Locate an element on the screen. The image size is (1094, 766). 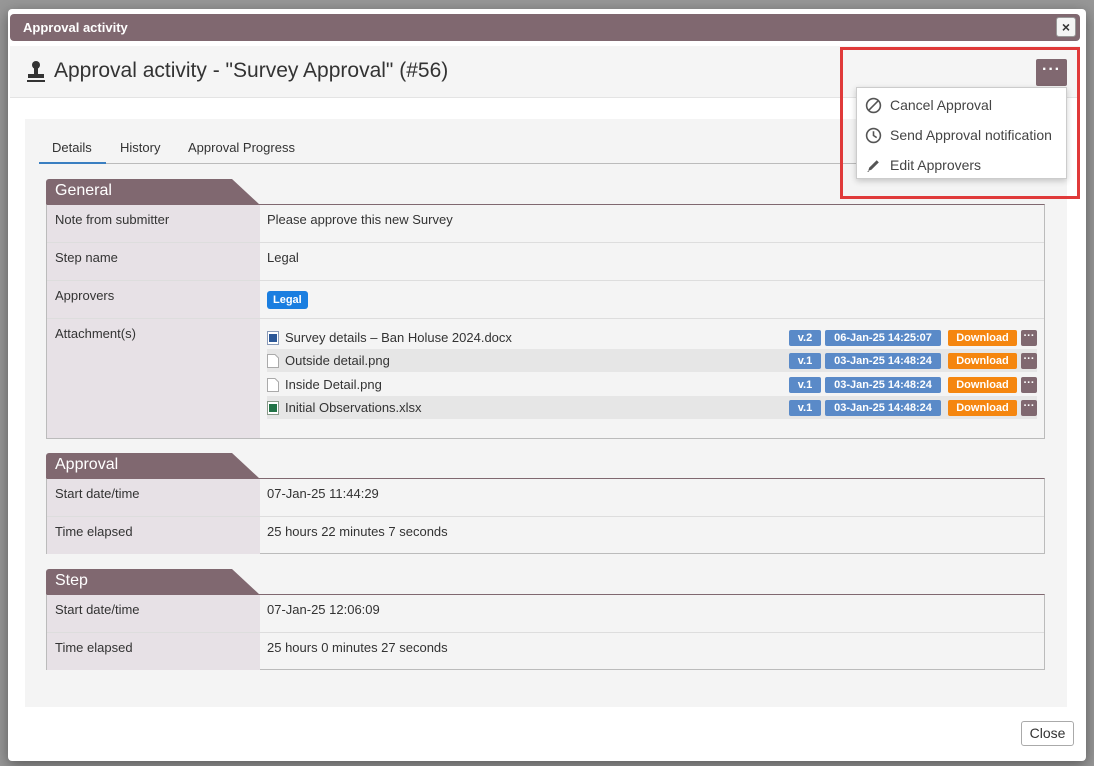
table-row: Approvers Legal is located at coordinates (545, 300).